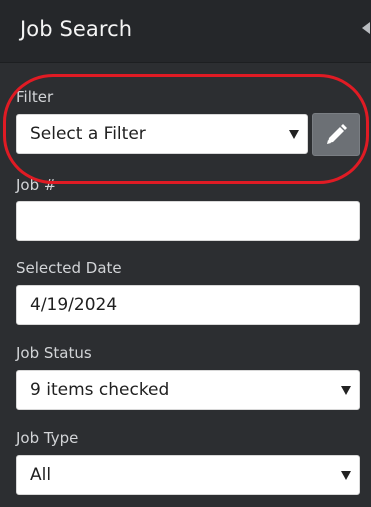 This screenshot has width=371, height=507. What do you see at coordinates (188, 390) in the screenshot?
I see `job-status-select: 9 items checked` at bounding box center [188, 390].